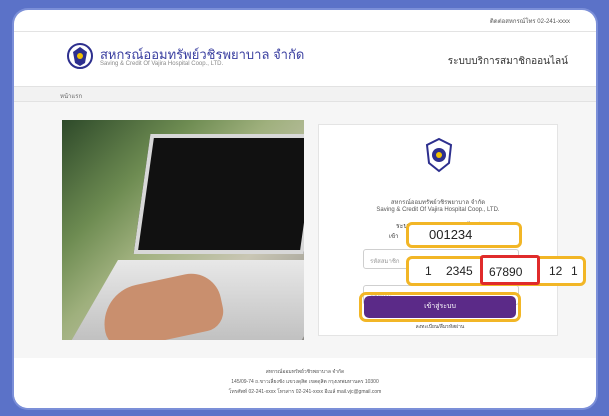 This screenshot has height=416, width=609. What do you see at coordinates (574, 271) in the screenshot?
I see `password-part-5: 1` at bounding box center [574, 271].